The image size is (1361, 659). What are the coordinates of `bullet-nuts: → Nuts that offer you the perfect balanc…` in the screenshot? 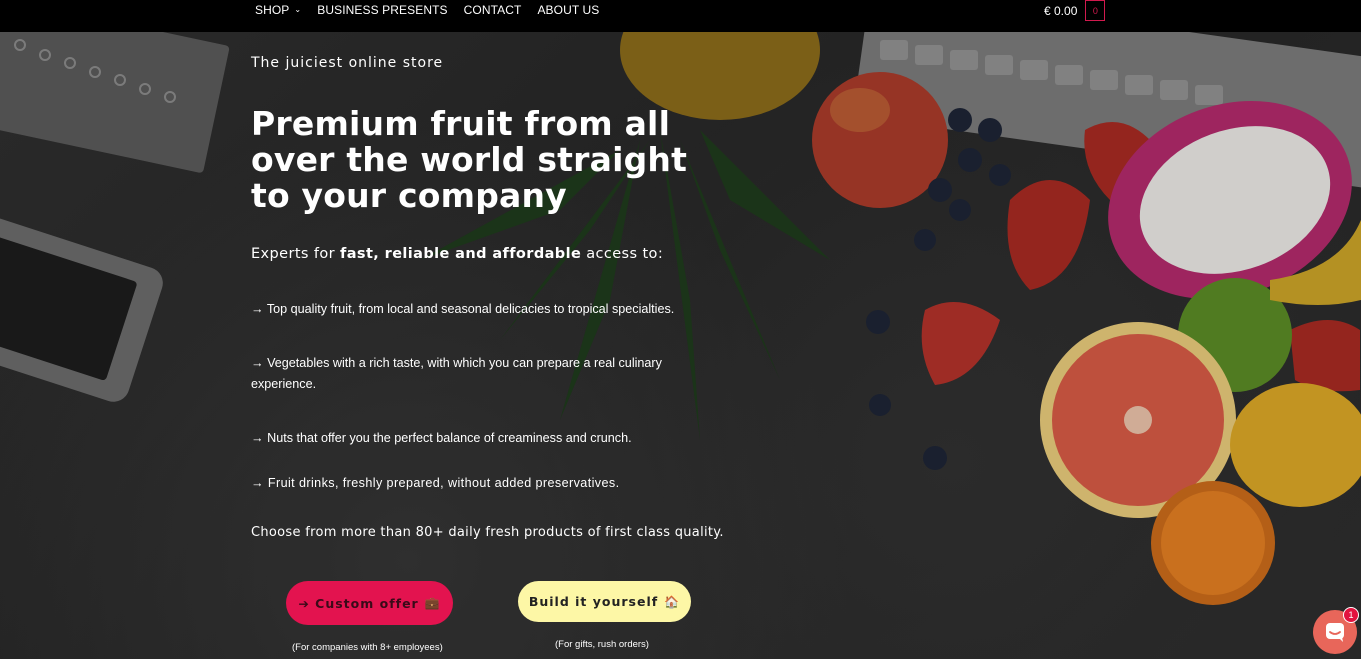 It's located at (441, 438).